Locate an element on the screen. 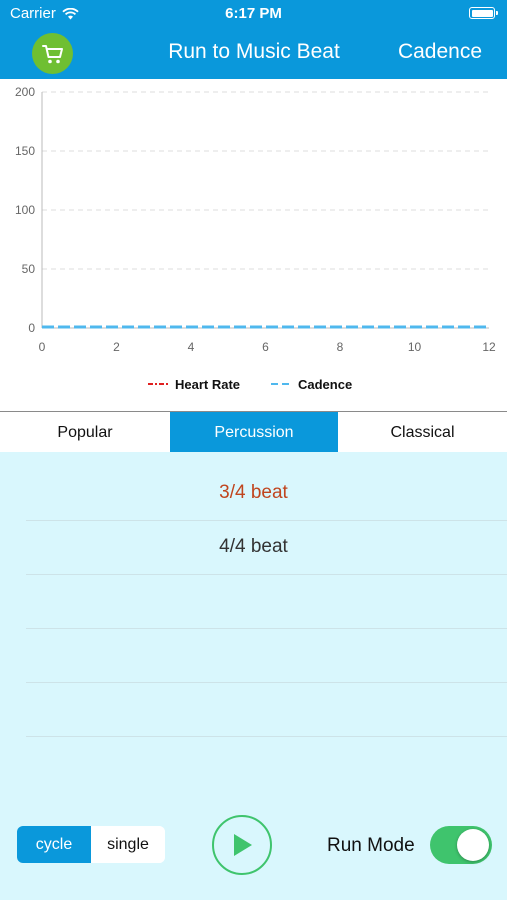  beat-item: 3/4 beat is located at coordinates (266, 493).